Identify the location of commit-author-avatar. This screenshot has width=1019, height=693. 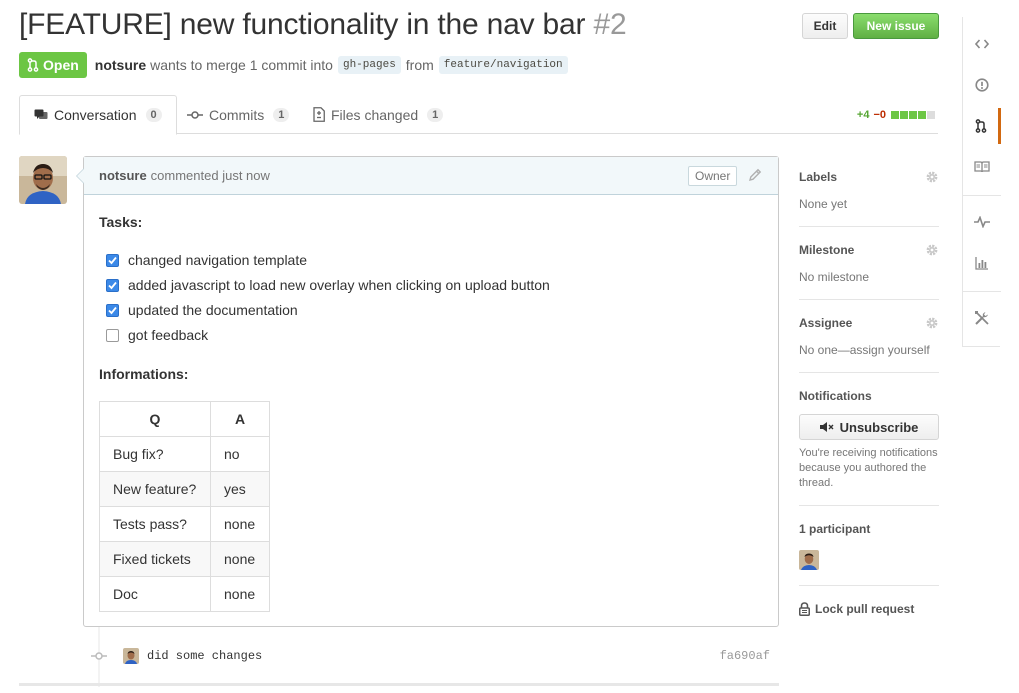
(131, 656).